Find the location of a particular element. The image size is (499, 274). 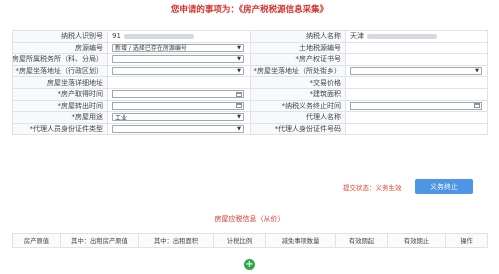

agent-id-type-label: *代理人员身份证件类型 is located at coordinates (60, 129).